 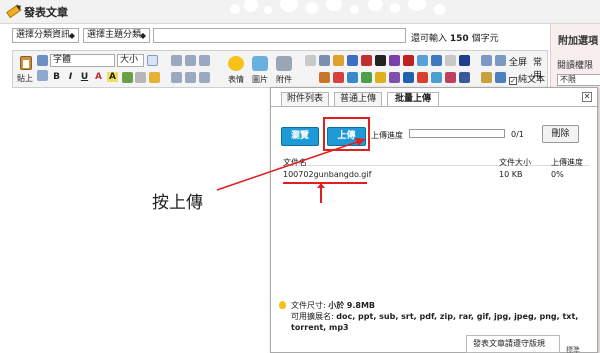 What do you see at coordinates (500, 60) in the screenshot?
I see `redo-icon` at bounding box center [500, 60].